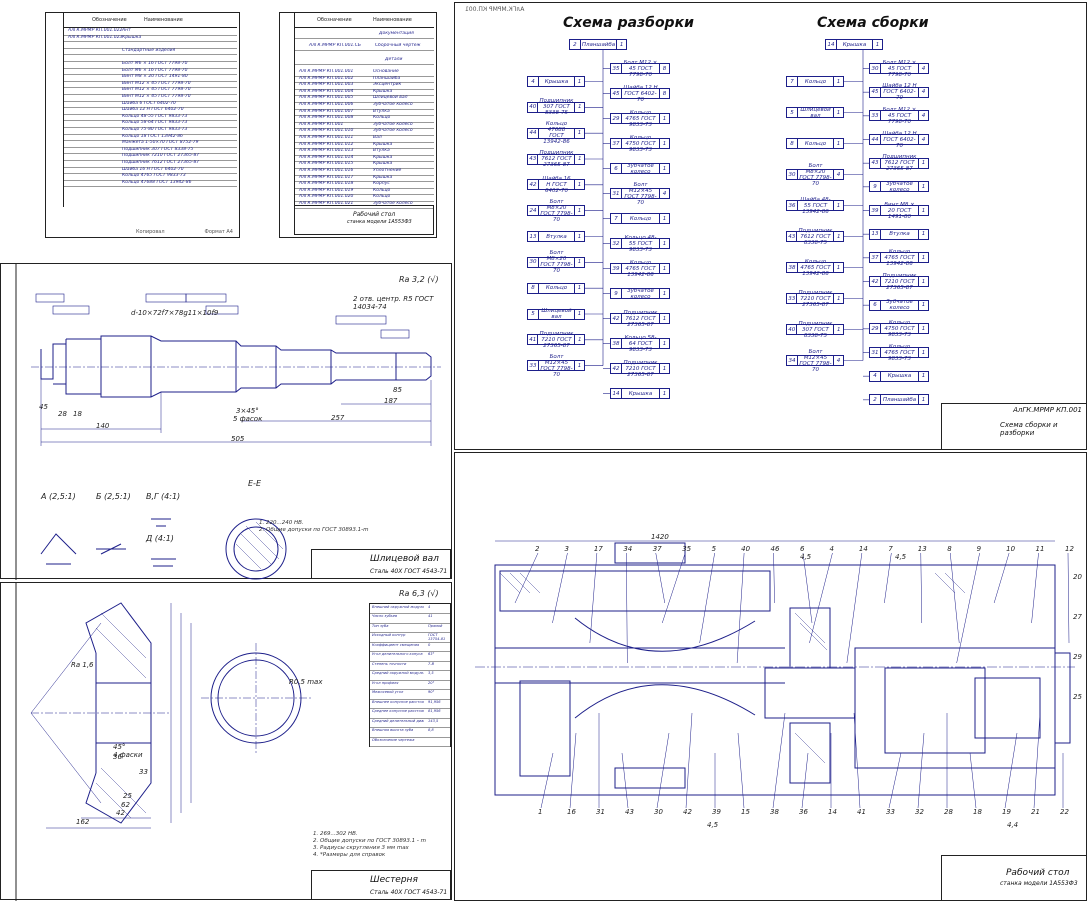  What do you see at coordinates (640, 393) in the screenshot?
I see `scheme-left-sub-box-text: Крышка` at bounding box center [640, 393].